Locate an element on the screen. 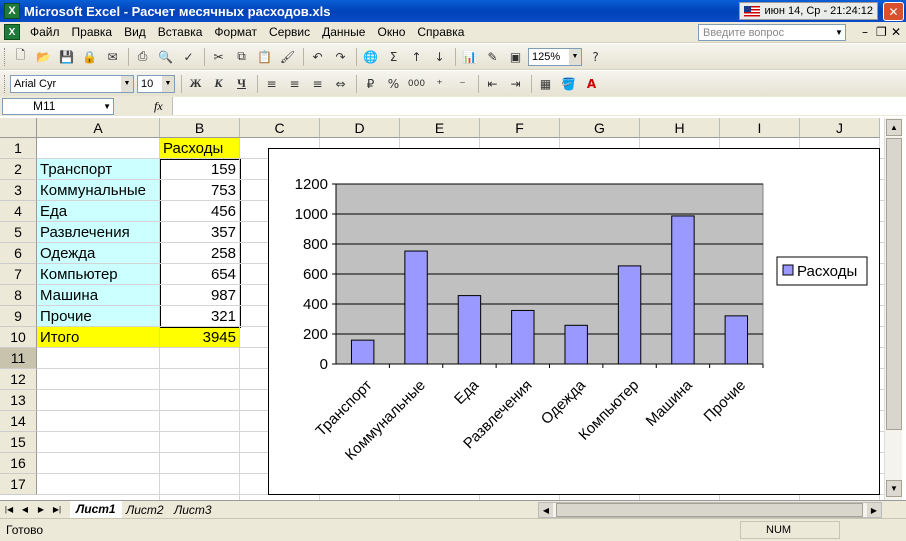  vertical-scrollbar: ▲ ▼ is located at coordinates (893, 309).